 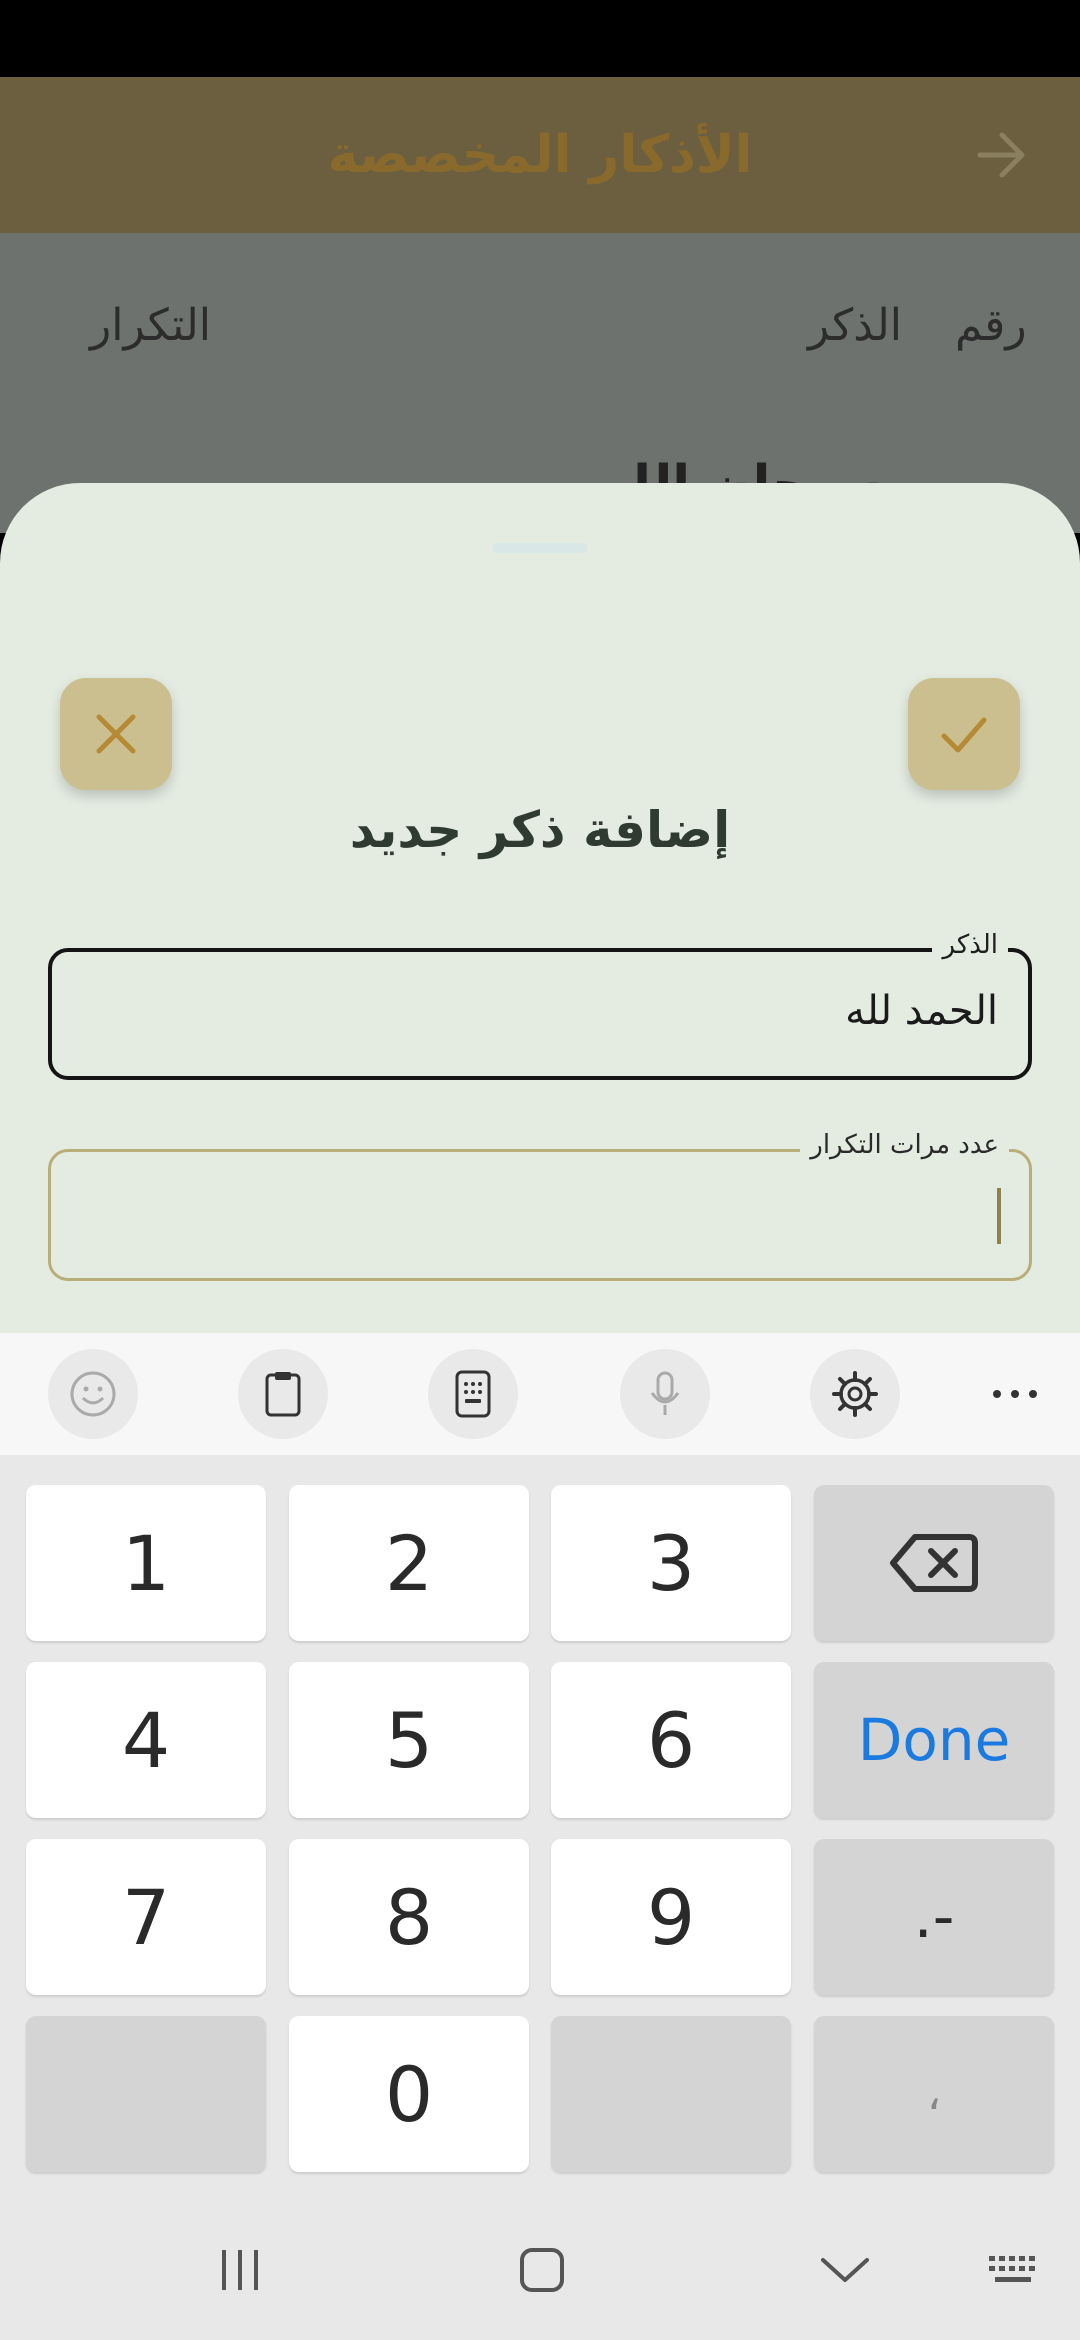 I want to click on keyboard-icon, so click(x=1015, y=2270).